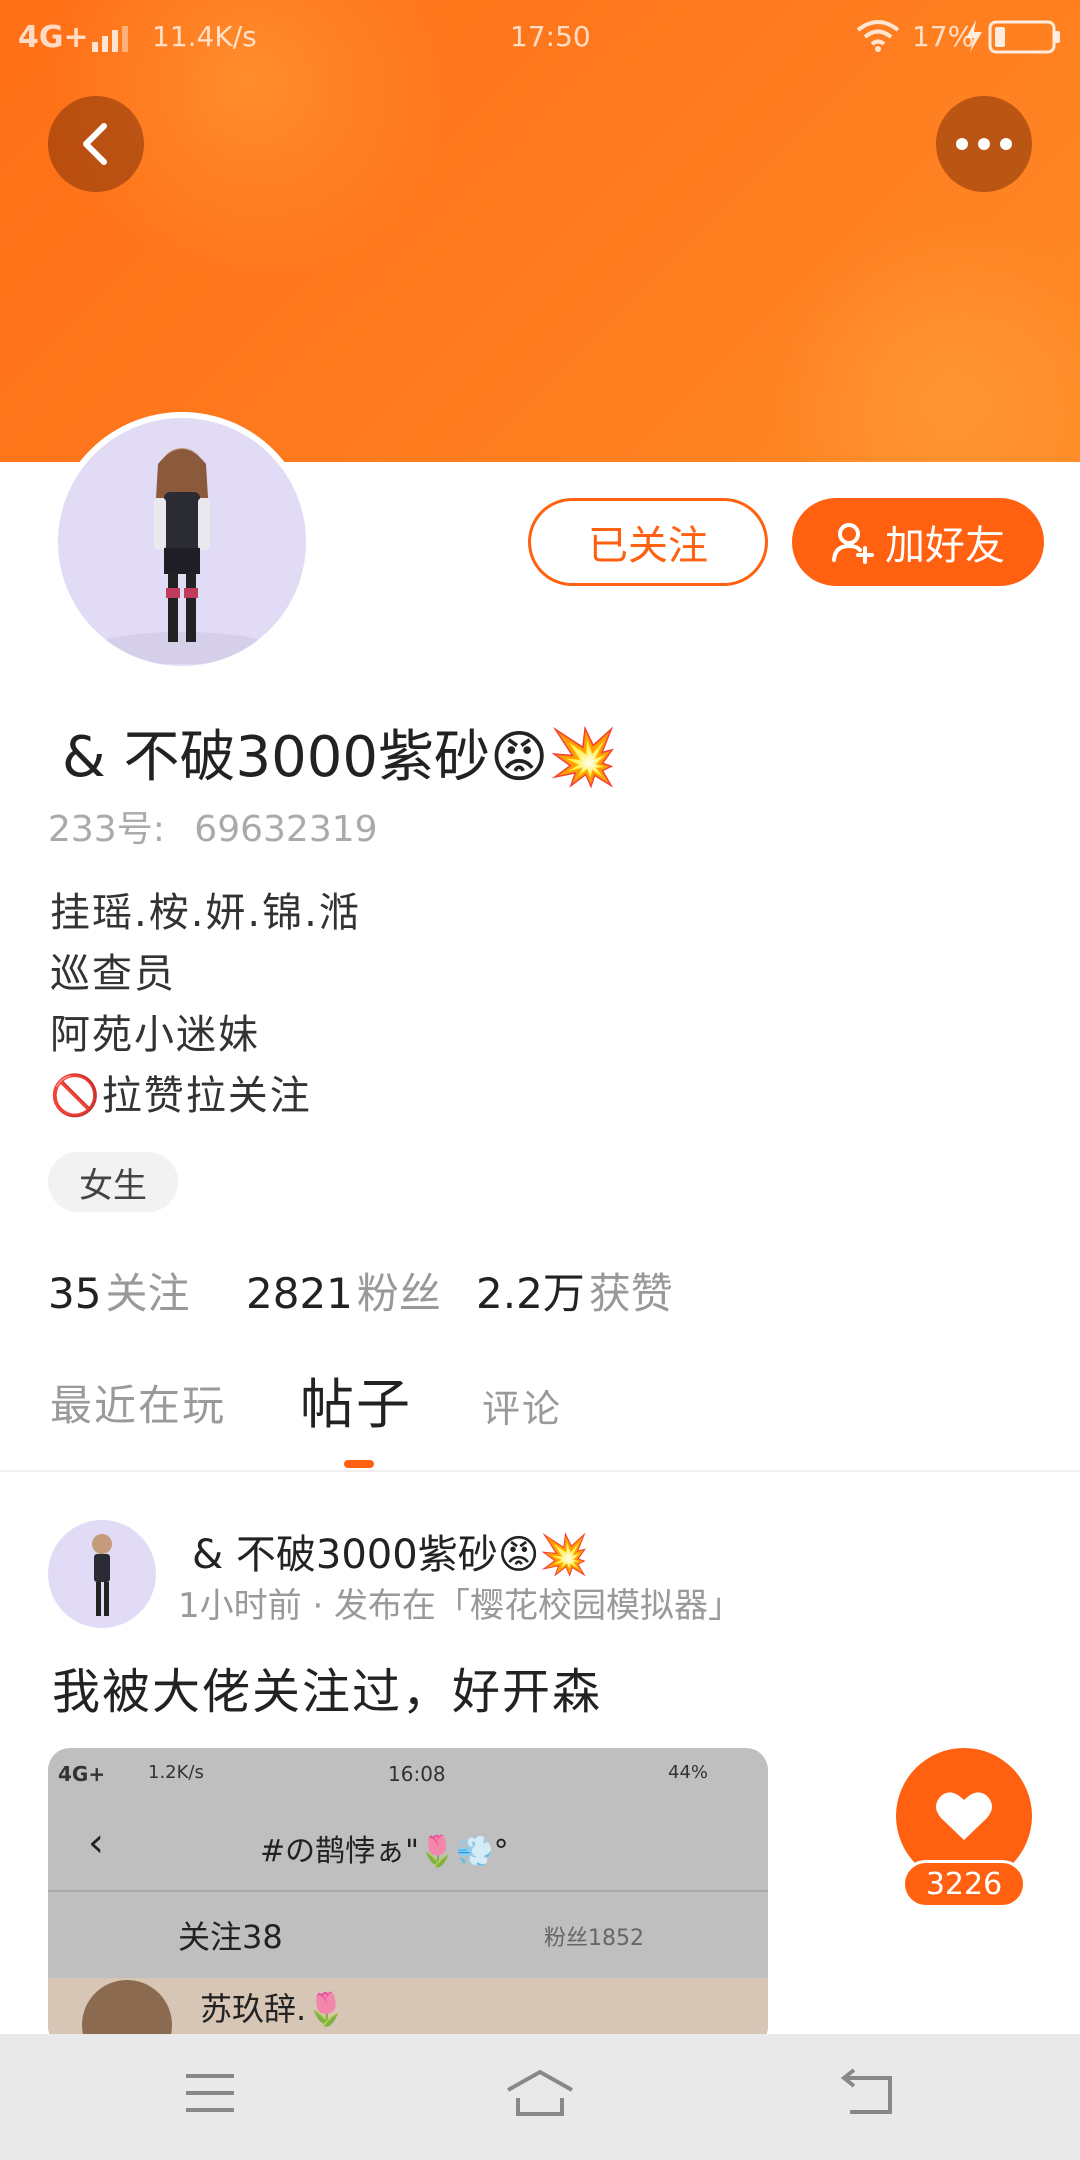  I want to click on post-text: 我被大佬关注过，好开森, so click(327, 1692).